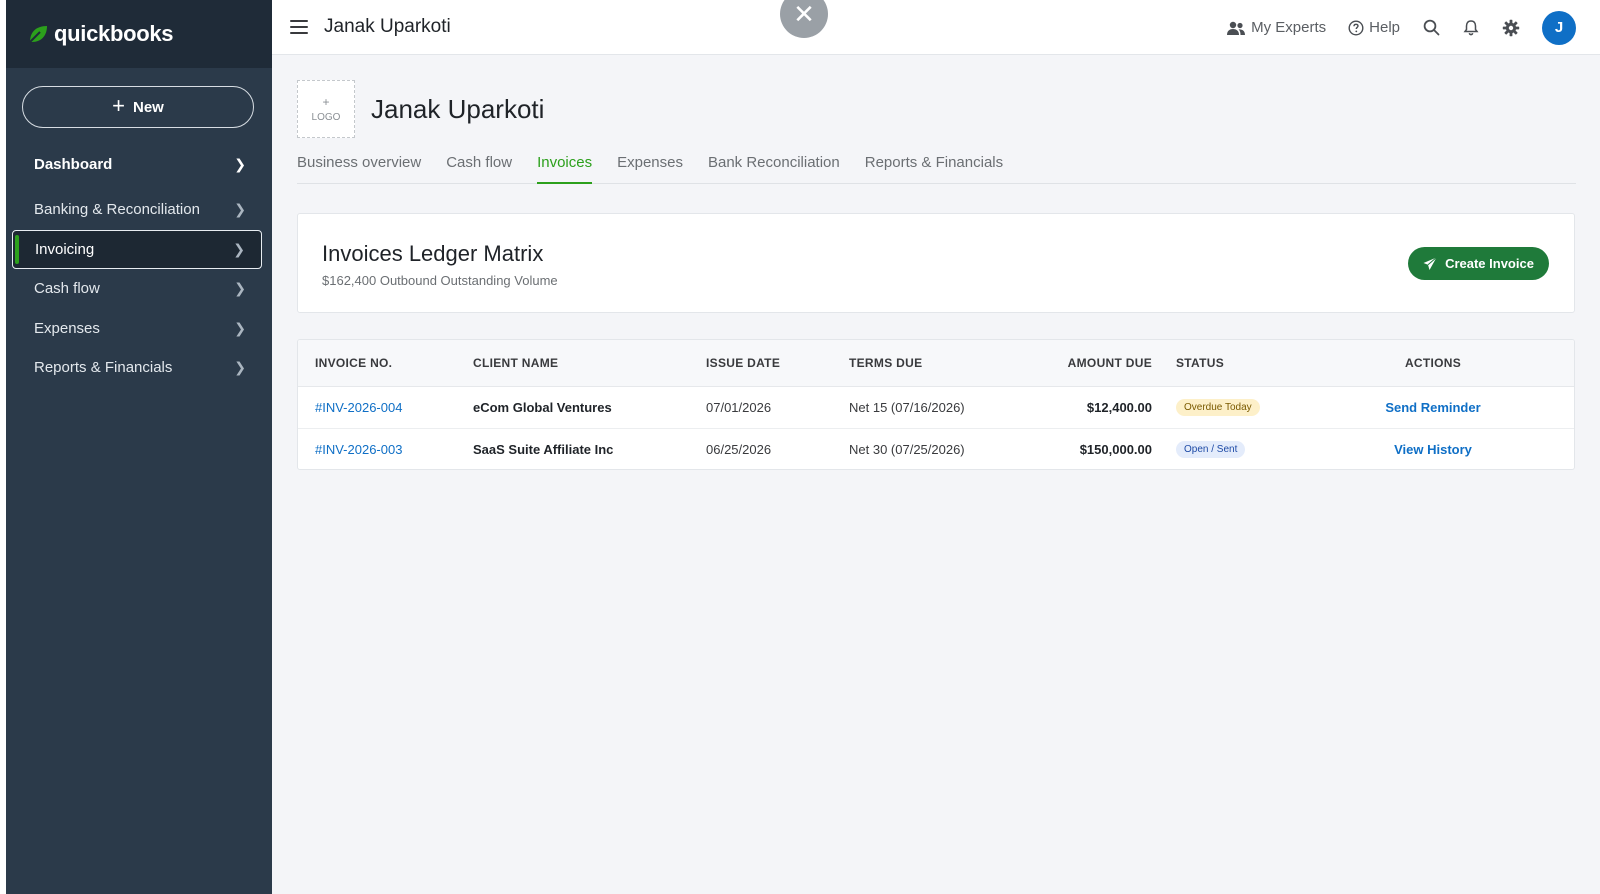 The image size is (1600, 894). I want to click on close-icon: ✕, so click(804, 19).